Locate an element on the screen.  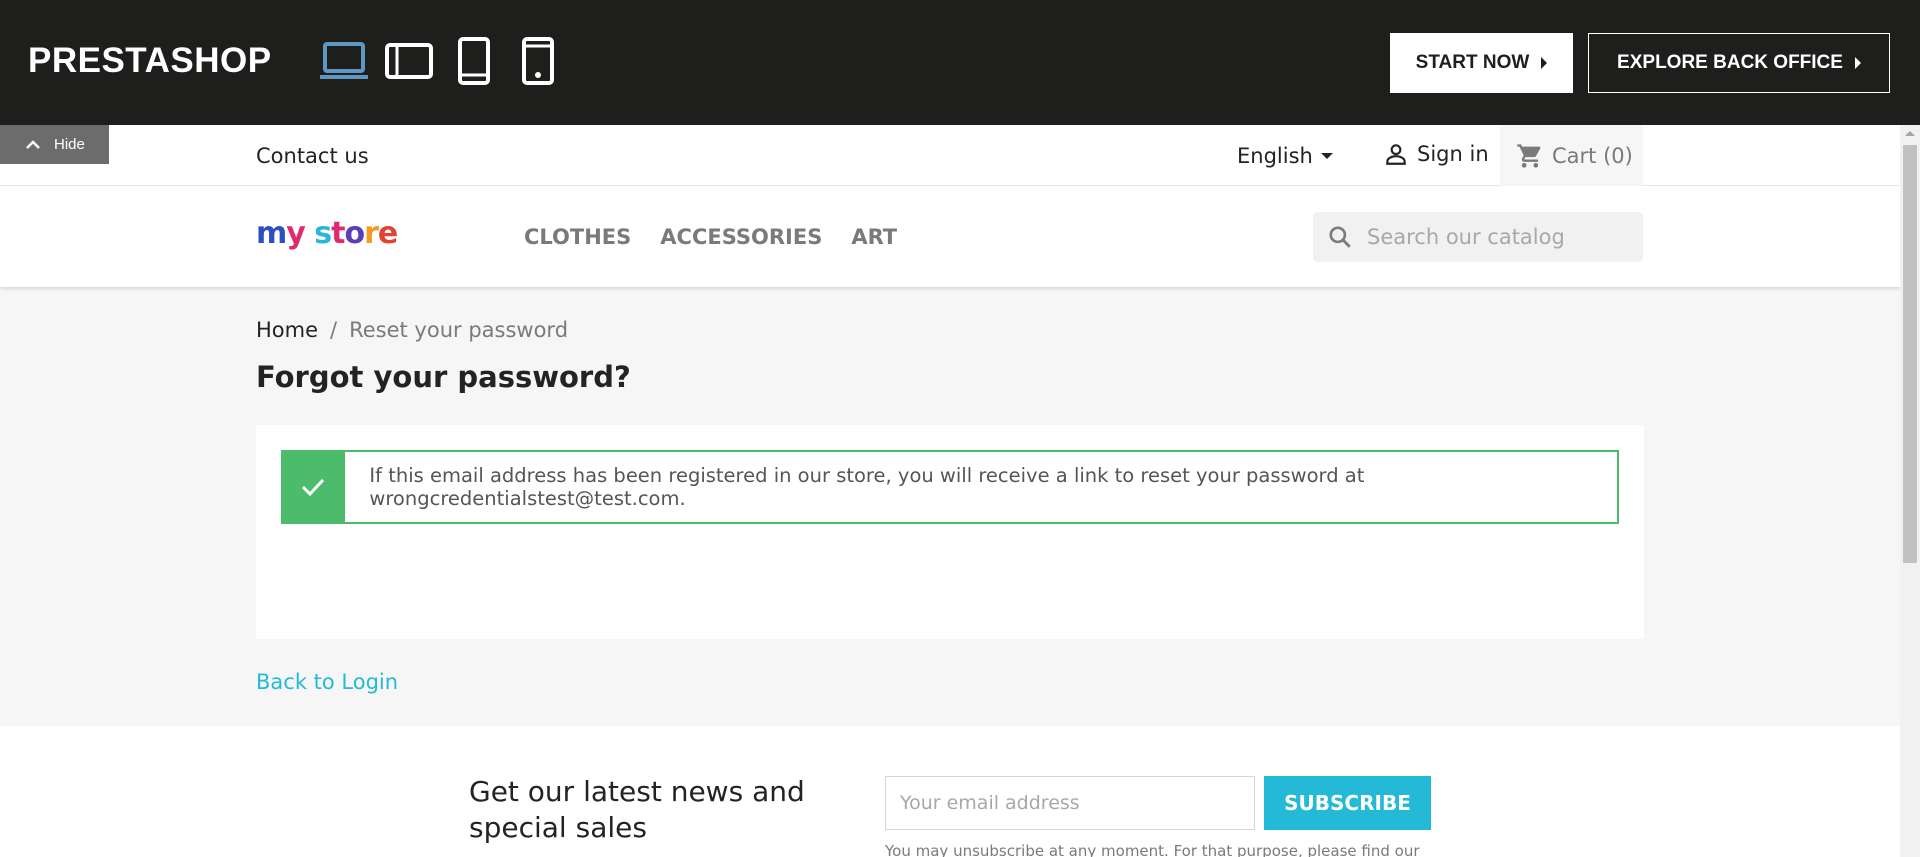
breadcrumb-current: Reset your password is located at coordinates (459, 330).